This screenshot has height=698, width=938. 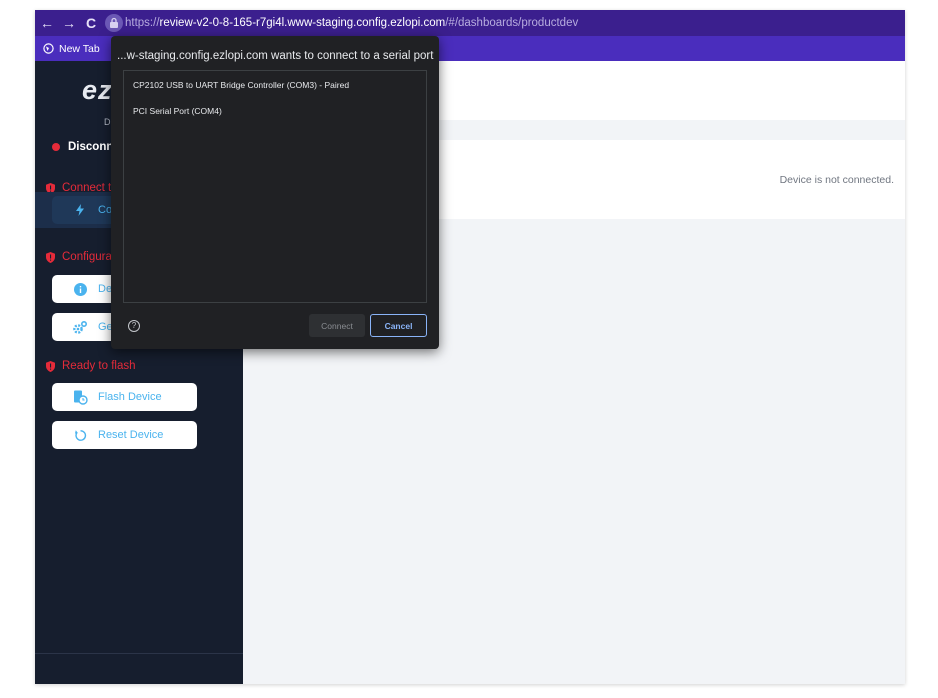 I want to click on lightning-icon, so click(x=80, y=210).